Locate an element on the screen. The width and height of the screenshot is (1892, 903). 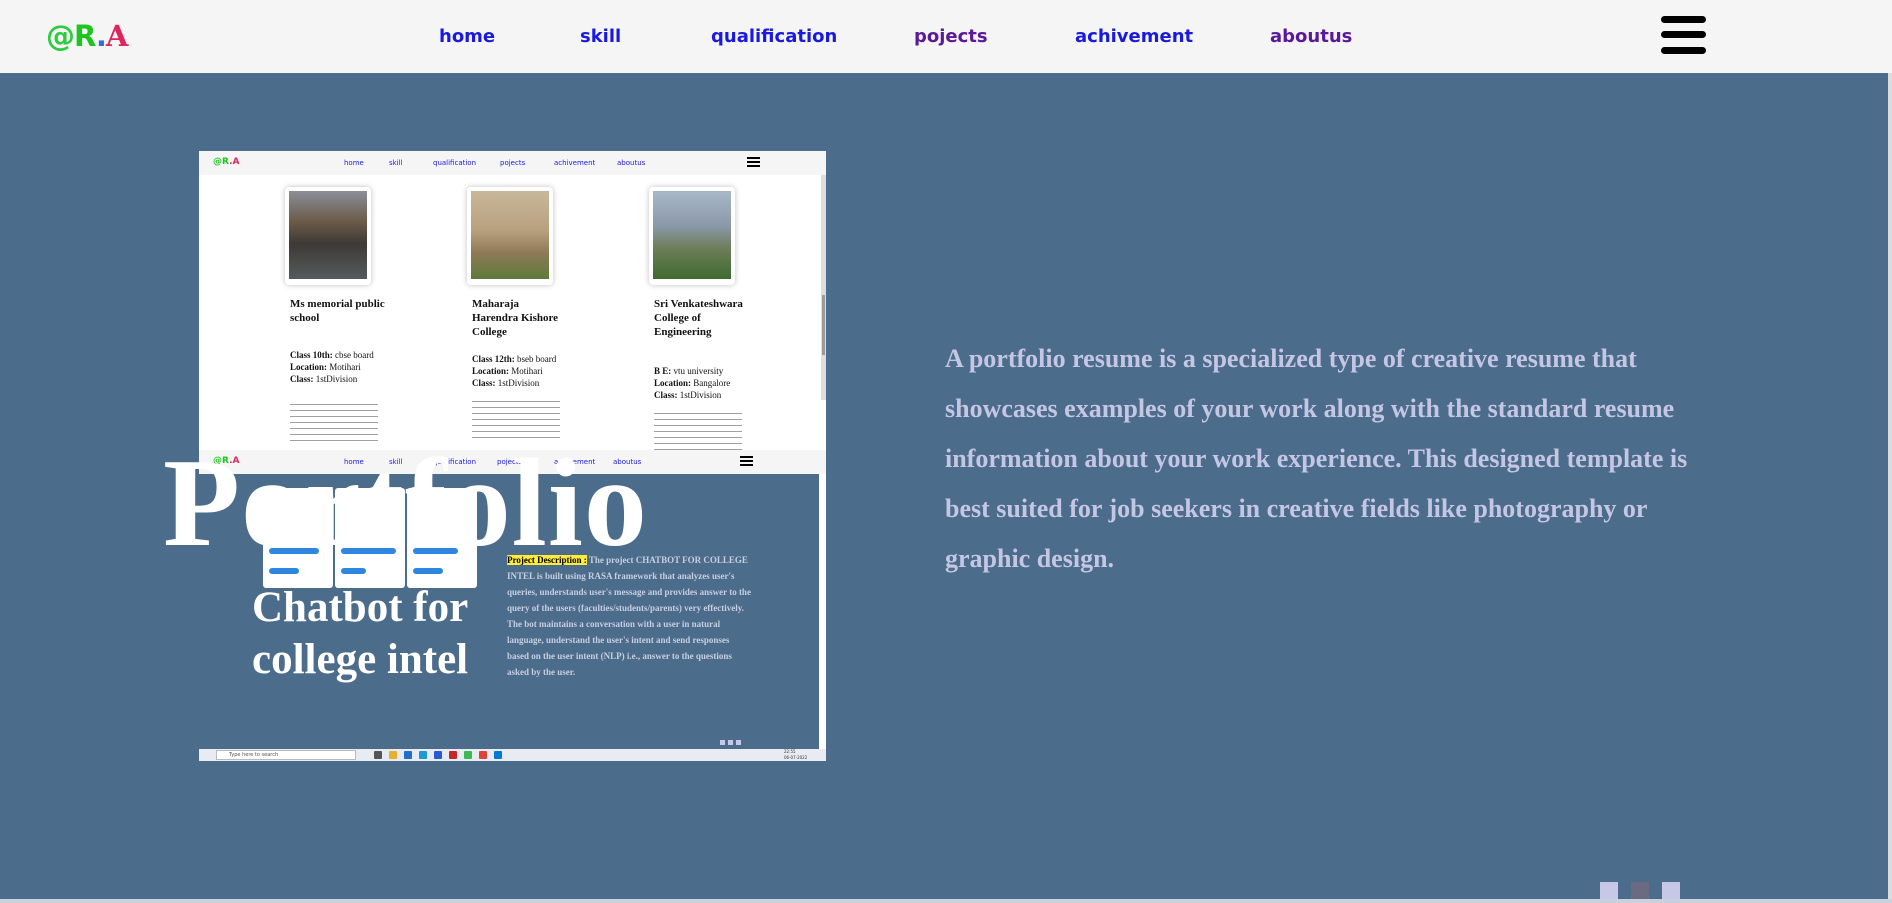
school-detail: B E: vtu university is located at coordinates (688, 371).